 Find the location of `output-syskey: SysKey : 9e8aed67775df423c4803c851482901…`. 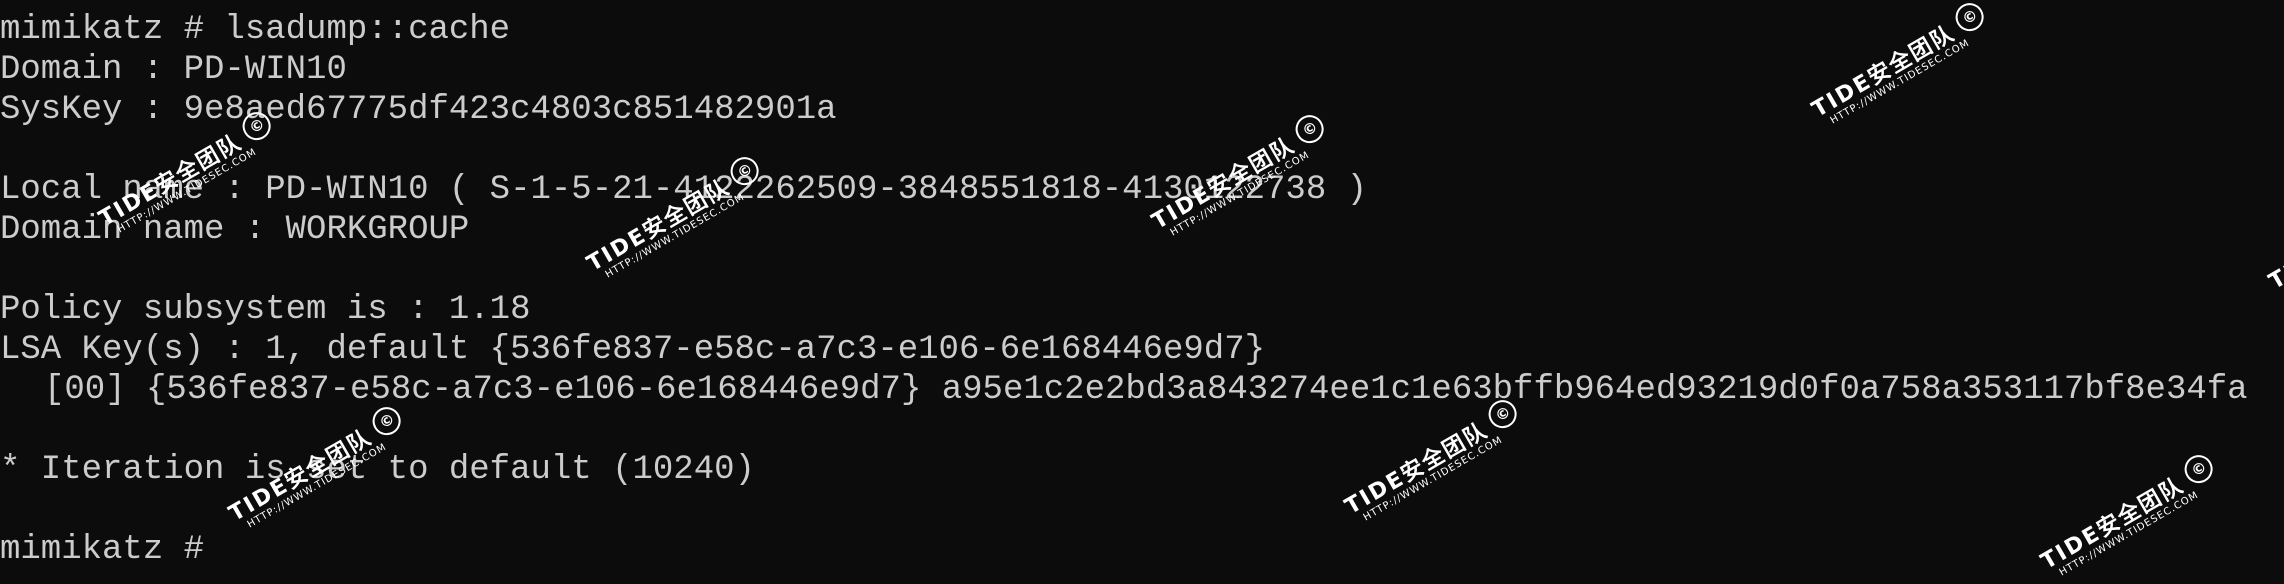

output-syskey: SysKey : 9e8aed67775df423c4803c851482901… is located at coordinates (418, 110).